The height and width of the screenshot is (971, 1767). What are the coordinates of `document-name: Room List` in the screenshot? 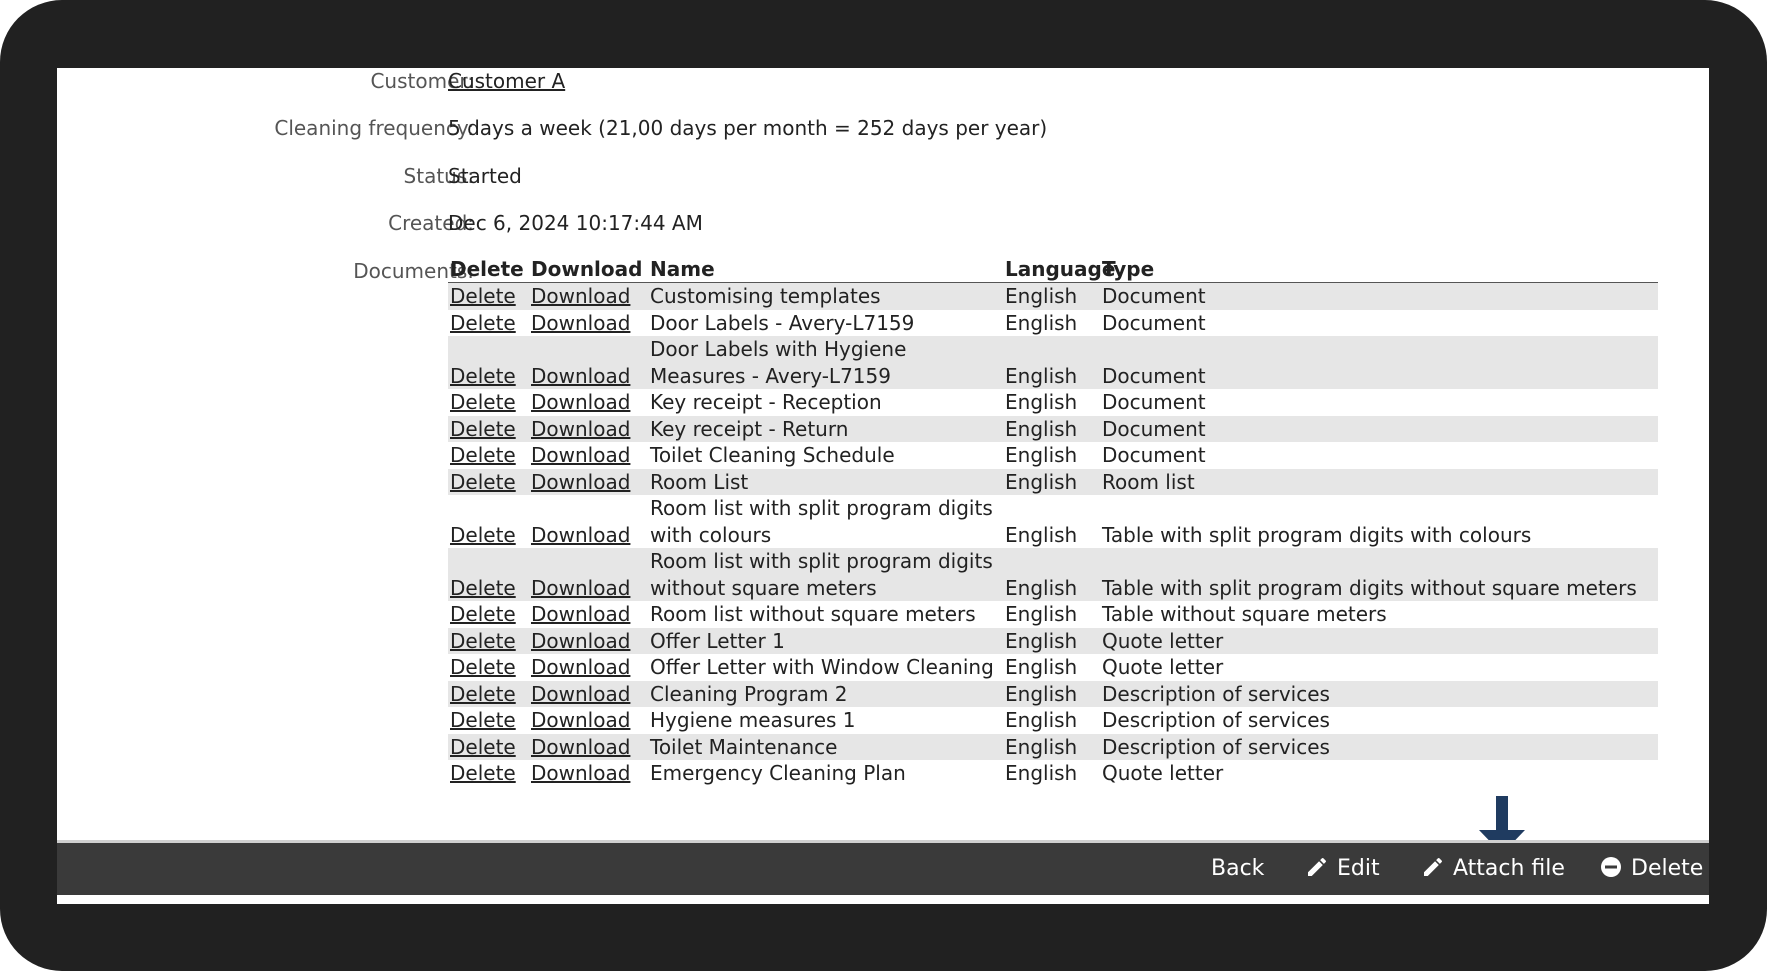 It's located at (825, 481).